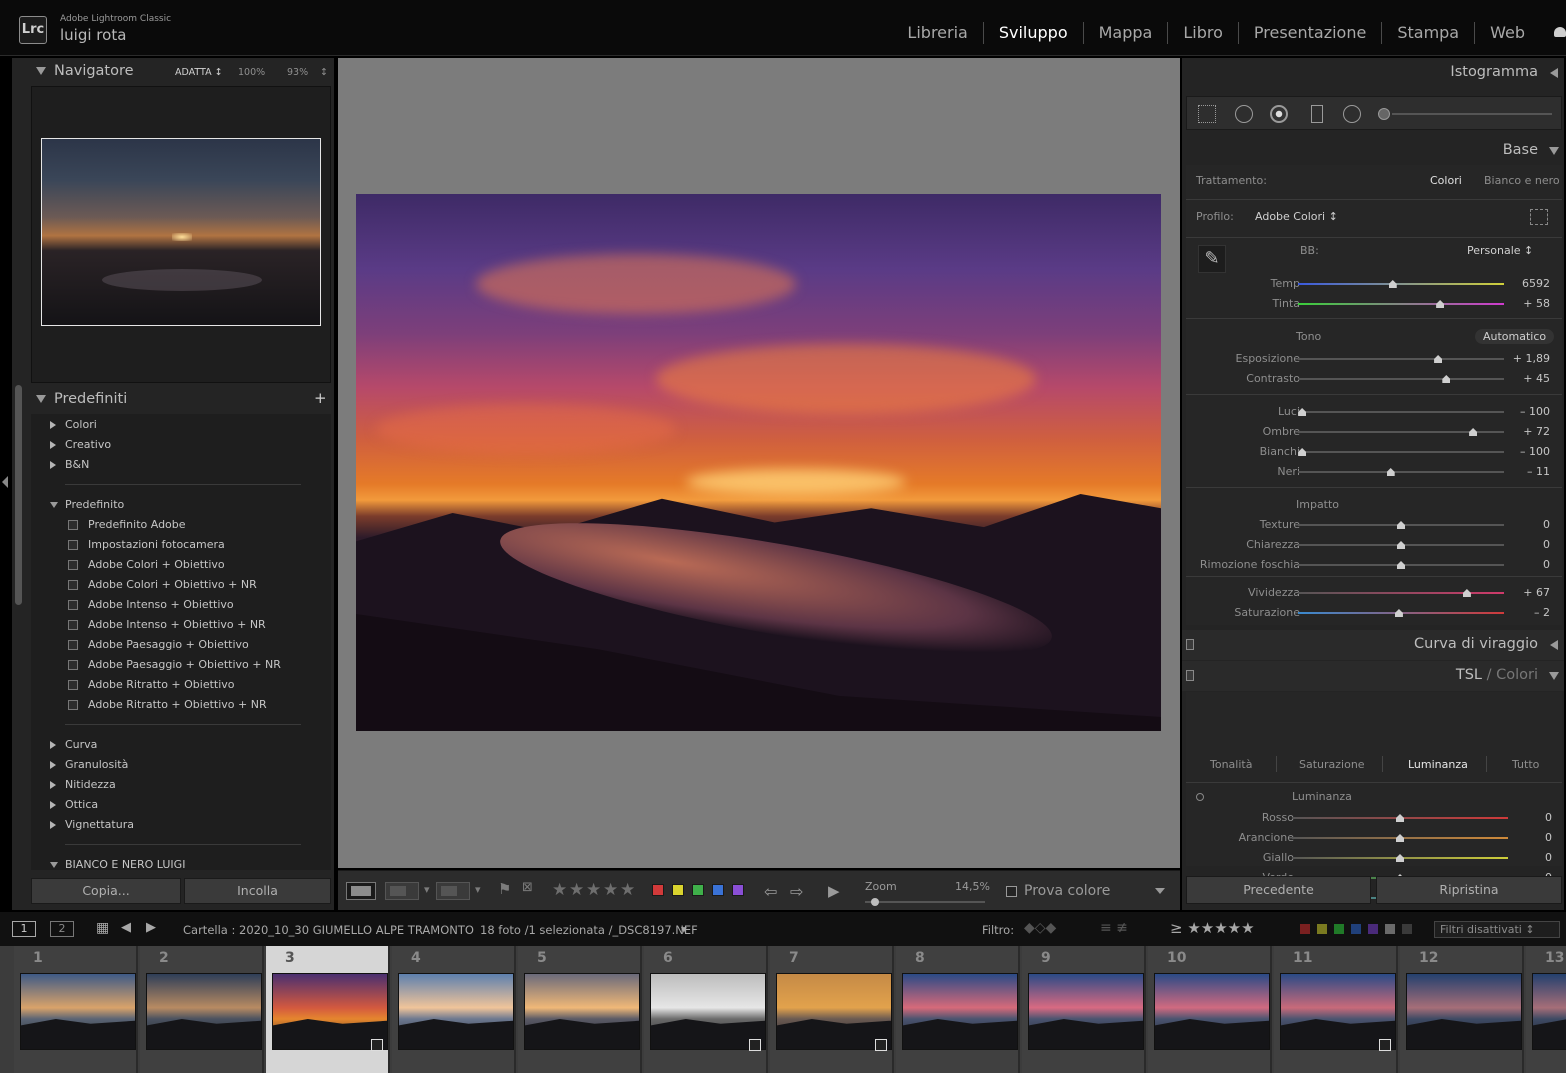 Image resolution: width=1566 pixels, height=1073 pixels. Describe the element at coordinates (1517, 675) in the screenshot. I see `hsl-colors-label: Colori` at that location.